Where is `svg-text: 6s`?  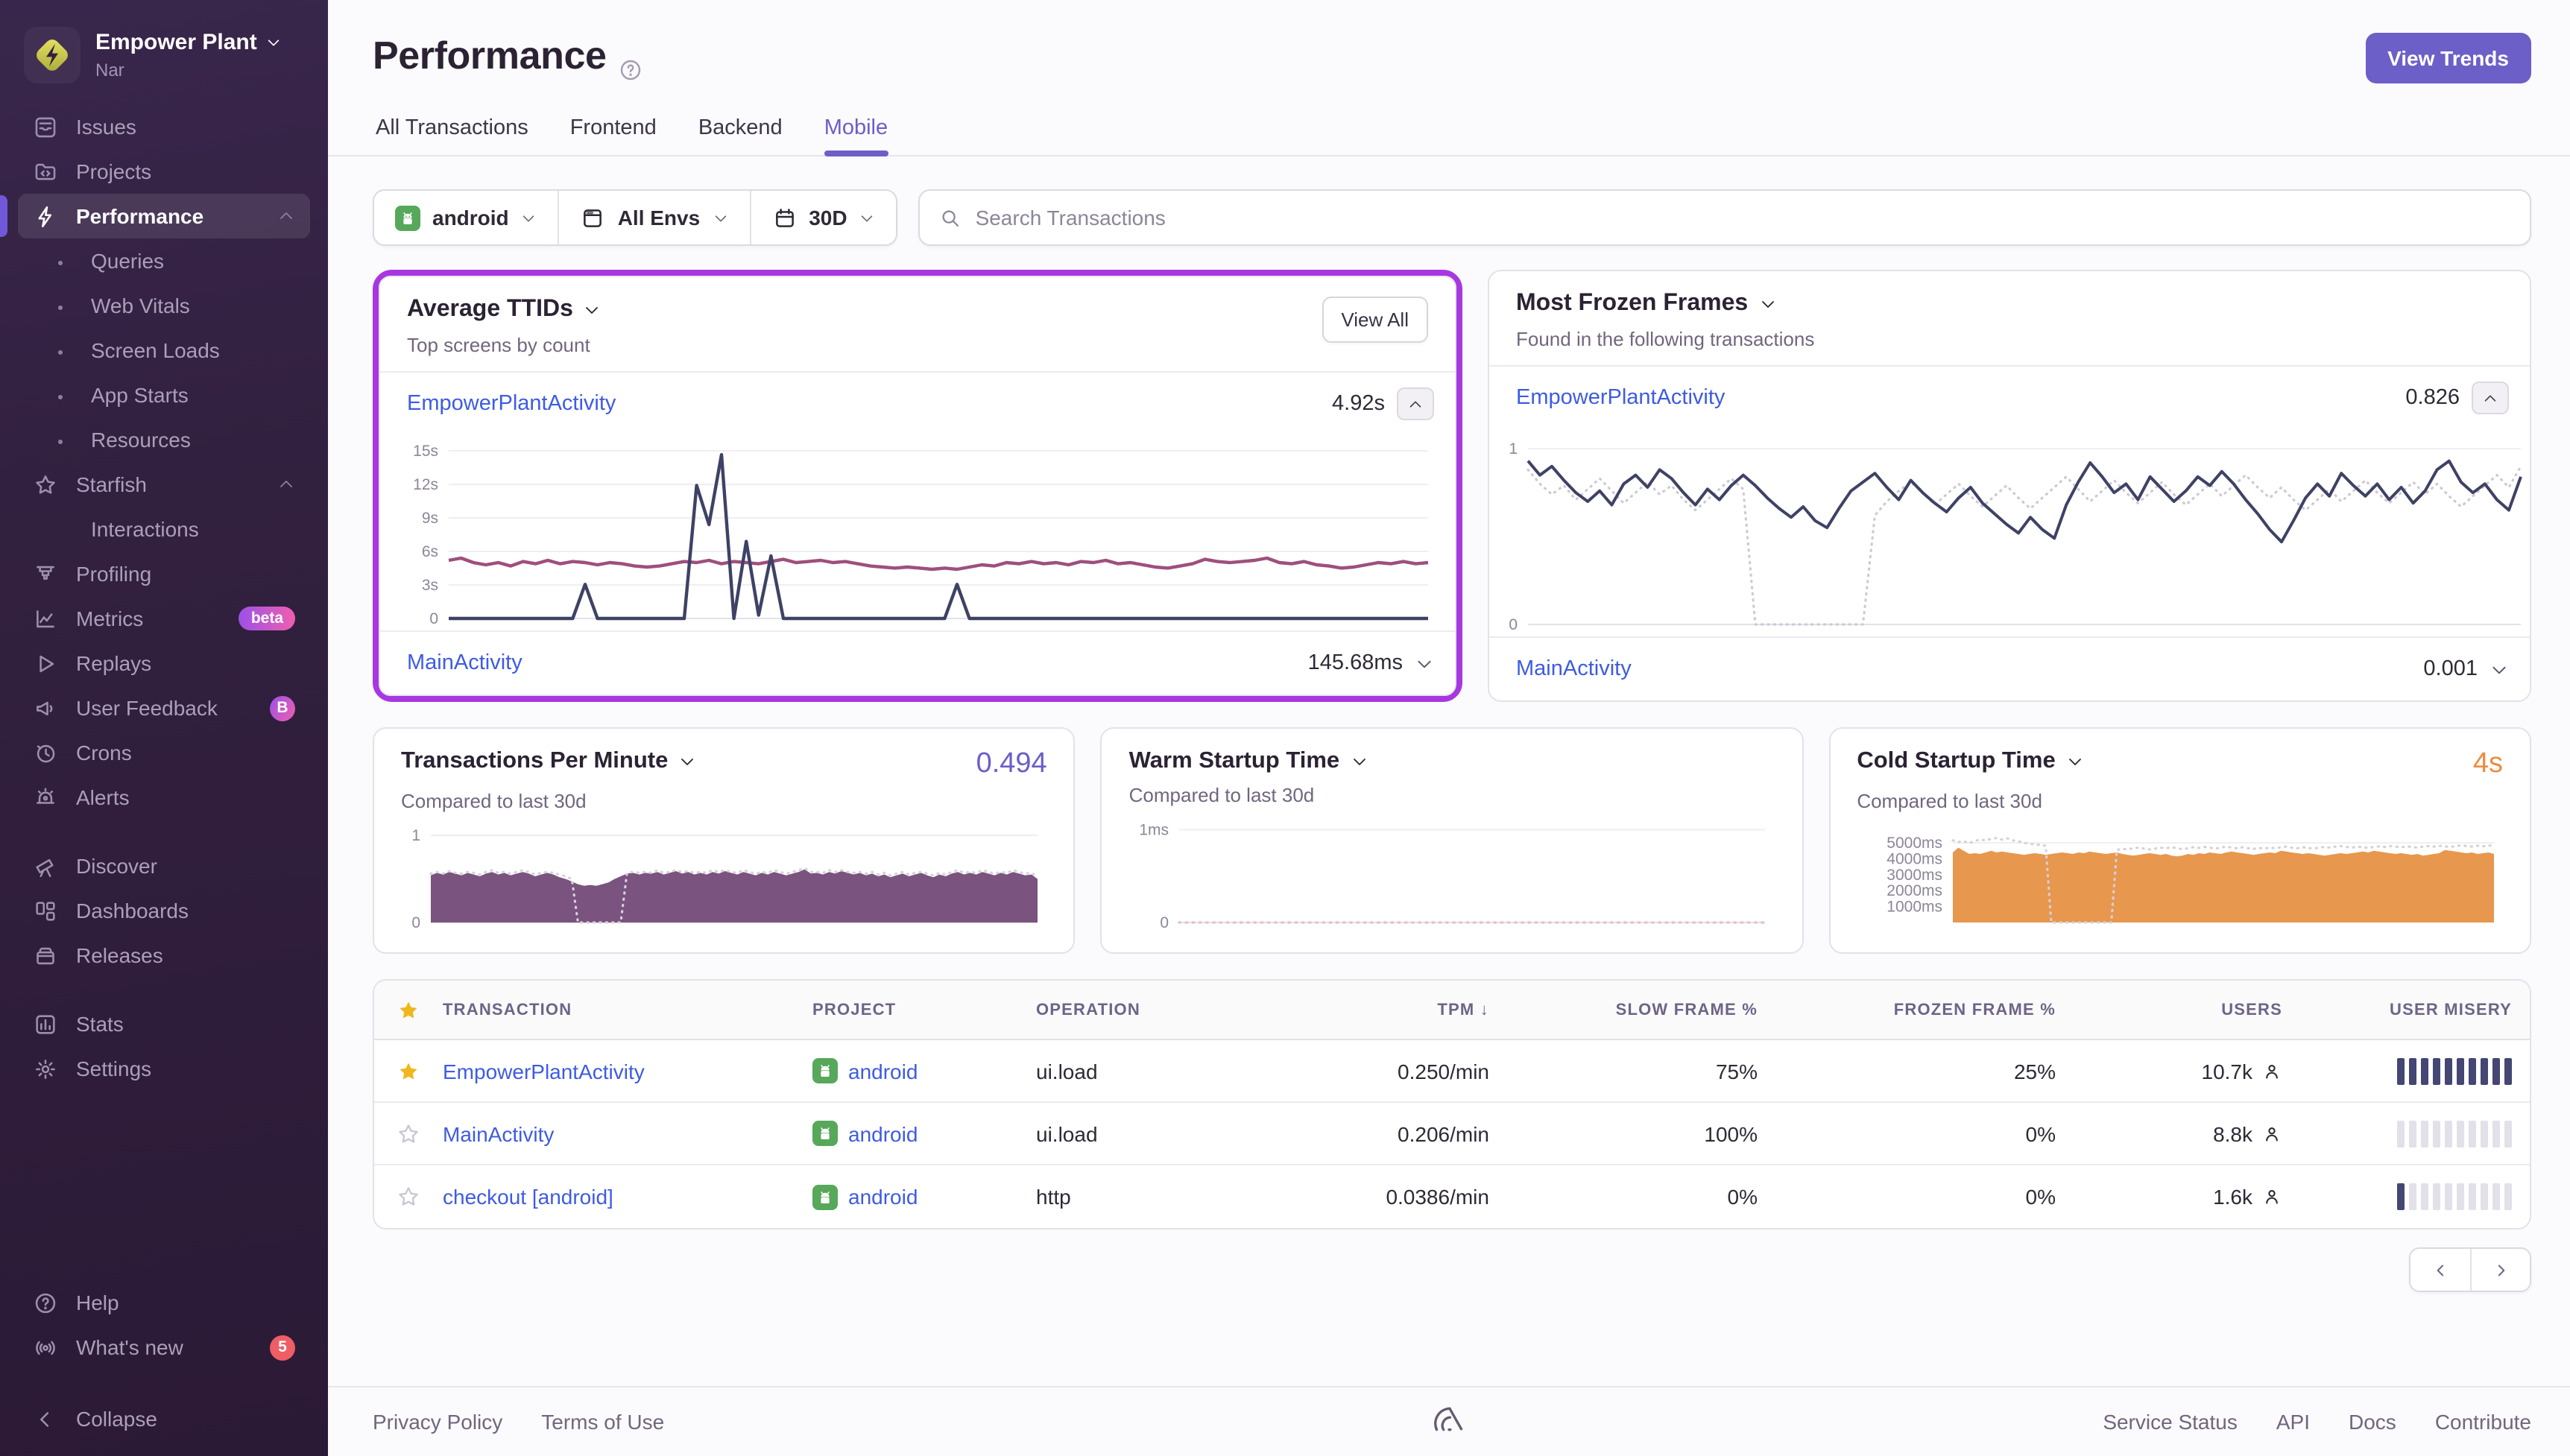
svg-text: 6s is located at coordinates (430, 551).